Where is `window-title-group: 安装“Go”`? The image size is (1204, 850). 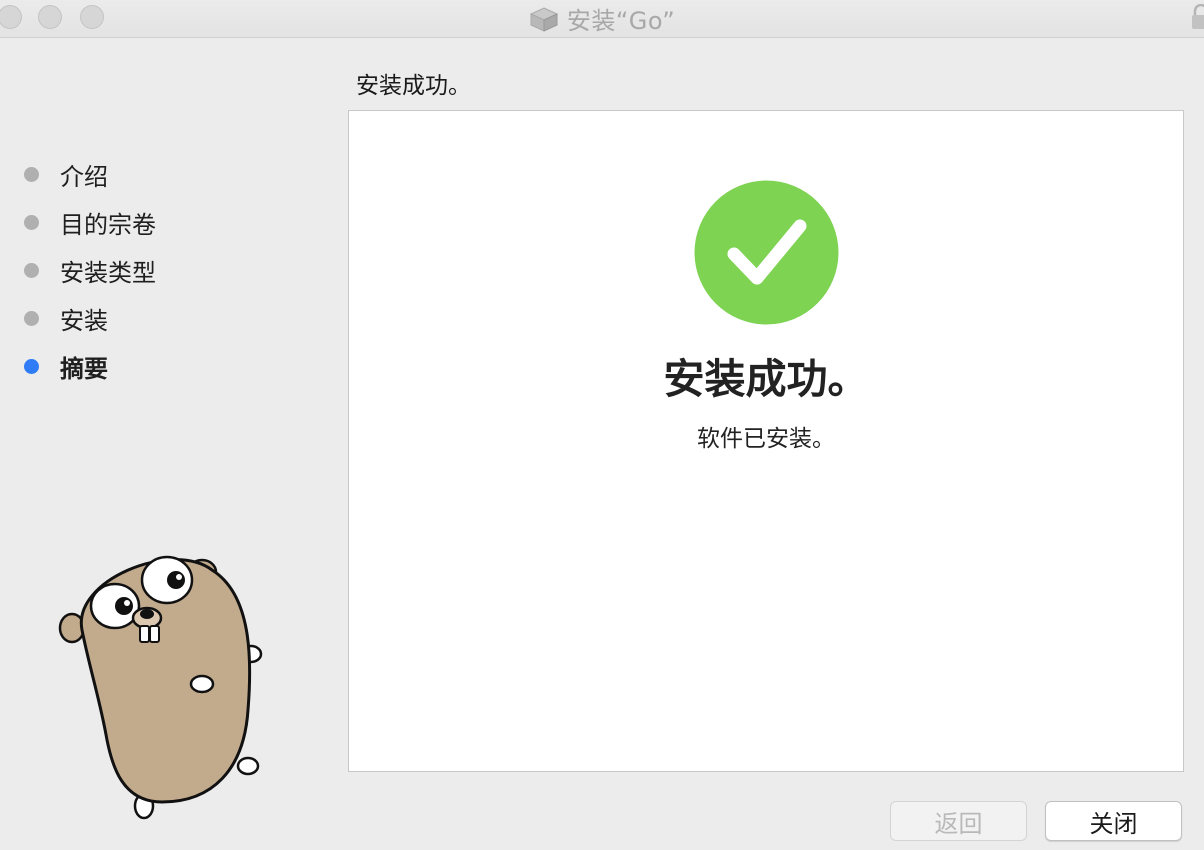
window-title-group: 安装“Go” is located at coordinates (602, 18).